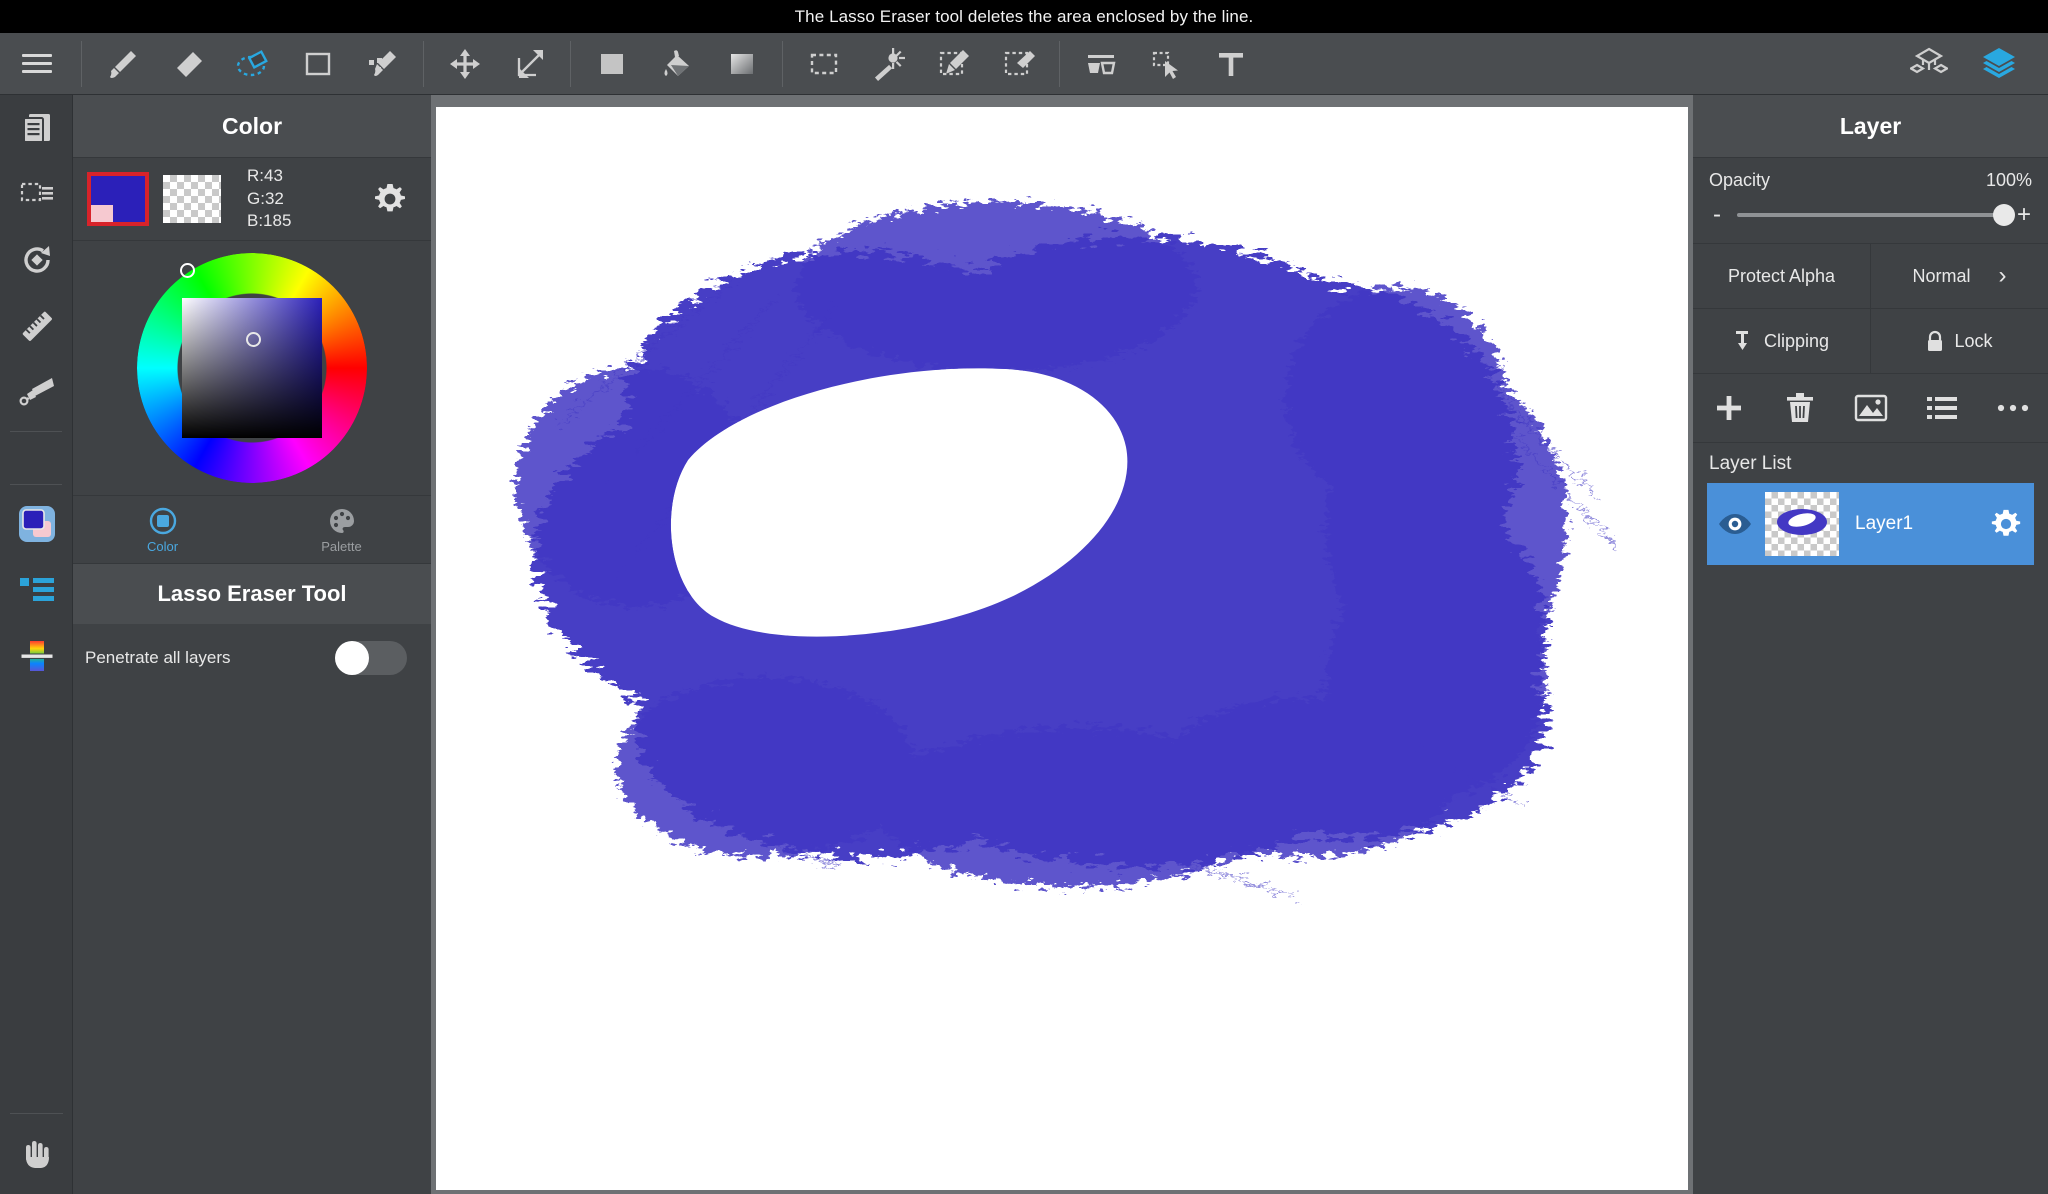 This screenshot has width=2048, height=1194. I want to click on saturation-value-box, so click(252, 368).